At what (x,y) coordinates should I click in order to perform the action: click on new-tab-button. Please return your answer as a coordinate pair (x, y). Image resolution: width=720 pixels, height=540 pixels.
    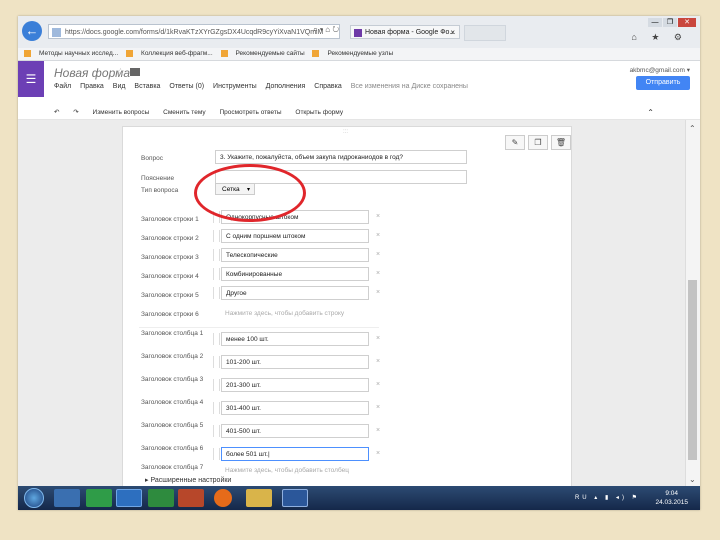
    Looking at the image, I should click on (485, 33).